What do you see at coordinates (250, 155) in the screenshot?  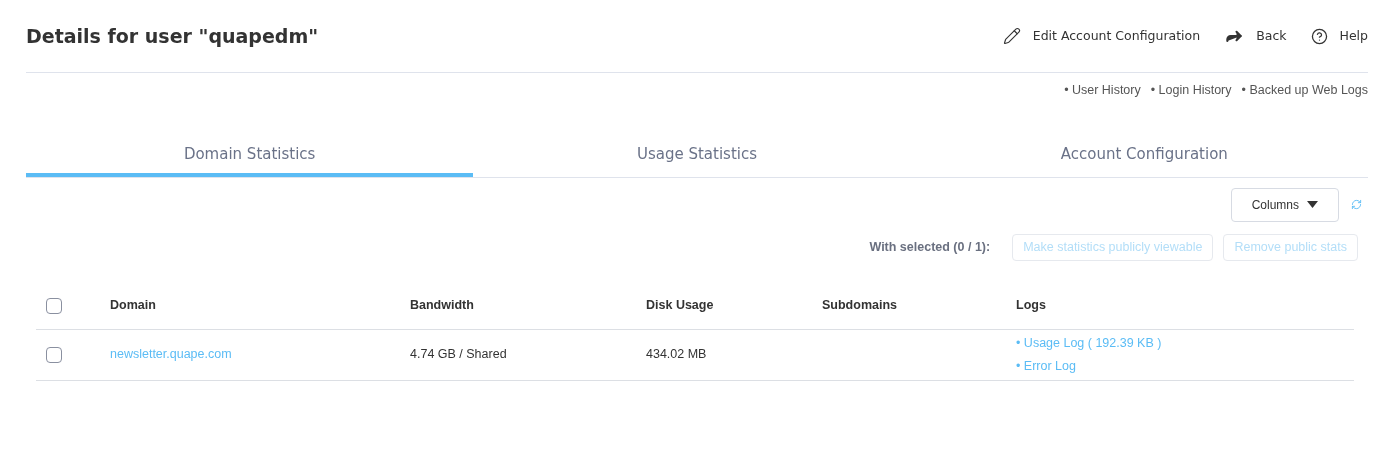 I see `tab: Domain Statistics` at bounding box center [250, 155].